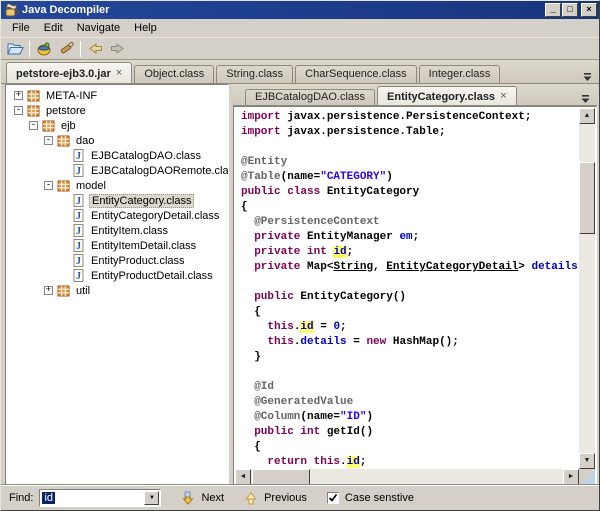 The image size is (600, 511). Describe the element at coordinates (117, 215) in the screenshot. I see `tree-node-EntityCategoryDetail.class: J EntityCategoryDetail.class` at that location.